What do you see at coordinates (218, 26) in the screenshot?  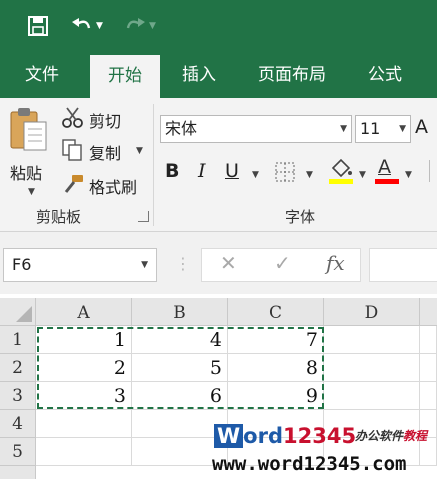 I see `title-bar: ▼ ▼` at bounding box center [218, 26].